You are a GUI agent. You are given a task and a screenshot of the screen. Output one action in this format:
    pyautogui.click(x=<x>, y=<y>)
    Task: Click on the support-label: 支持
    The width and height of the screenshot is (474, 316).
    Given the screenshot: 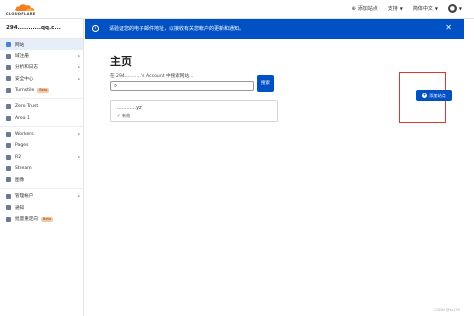 What is the action you would take?
    pyautogui.click(x=392, y=9)
    